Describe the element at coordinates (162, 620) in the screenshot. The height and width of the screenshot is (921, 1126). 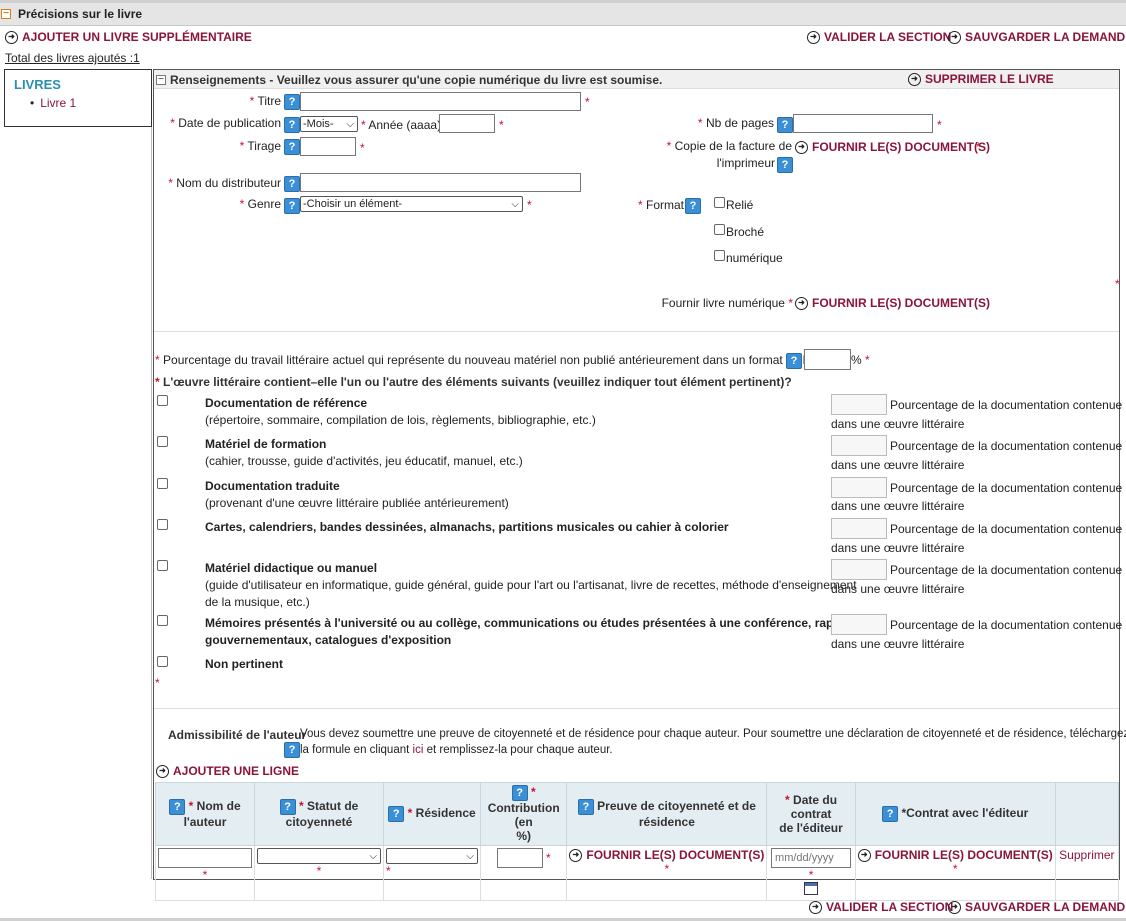
I see `item-checkbox-memoires` at that location.